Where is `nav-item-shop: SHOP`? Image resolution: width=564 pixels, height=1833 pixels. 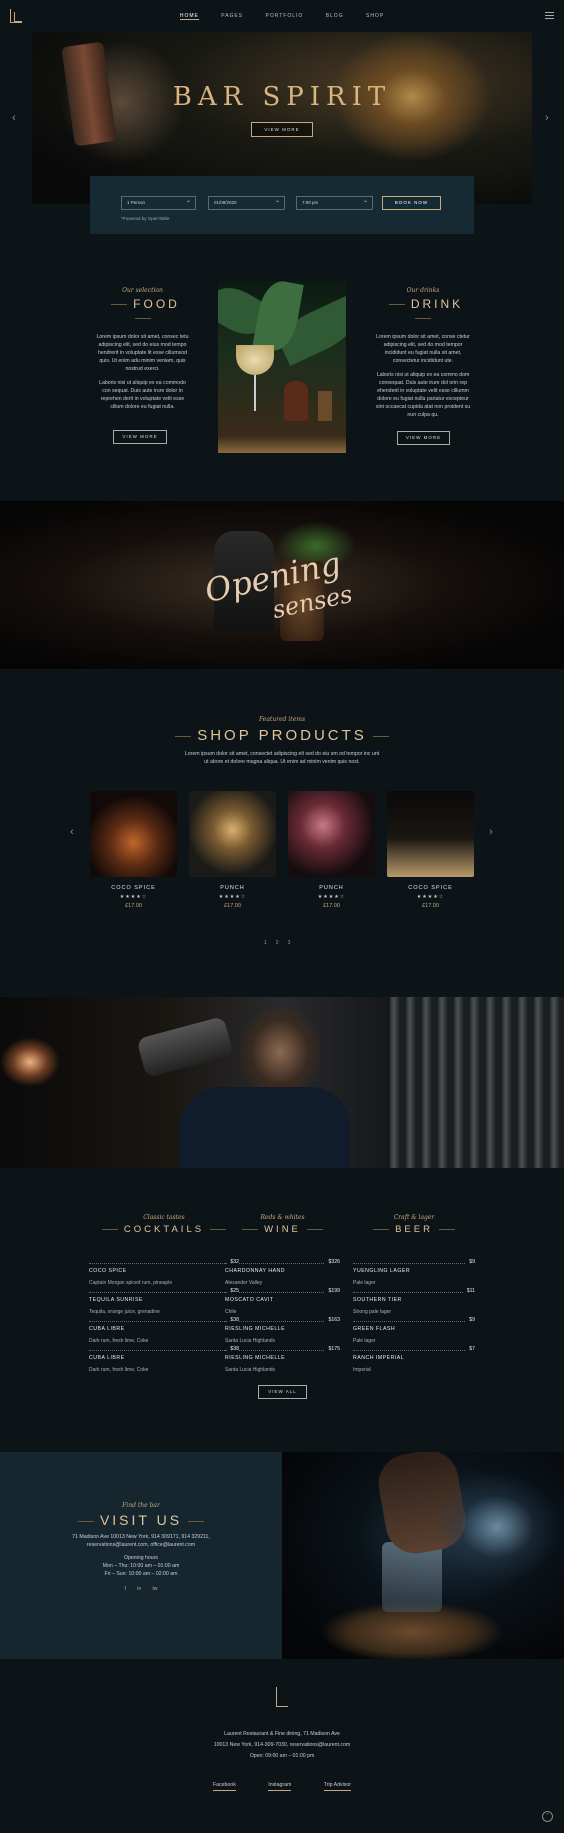 nav-item-shop: SHOP is located at coordinates (375, 16).